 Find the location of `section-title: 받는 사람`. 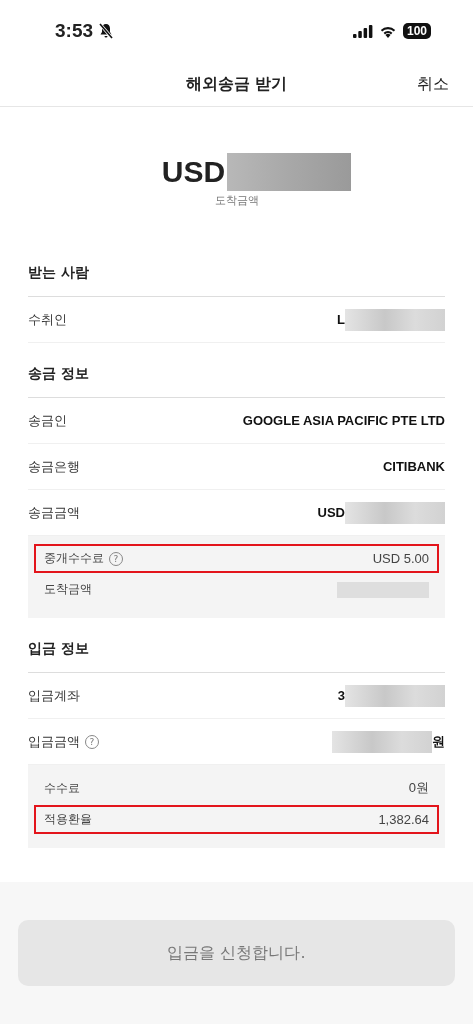

section-title: 받는 사람 is located at coordinates (236, 276).